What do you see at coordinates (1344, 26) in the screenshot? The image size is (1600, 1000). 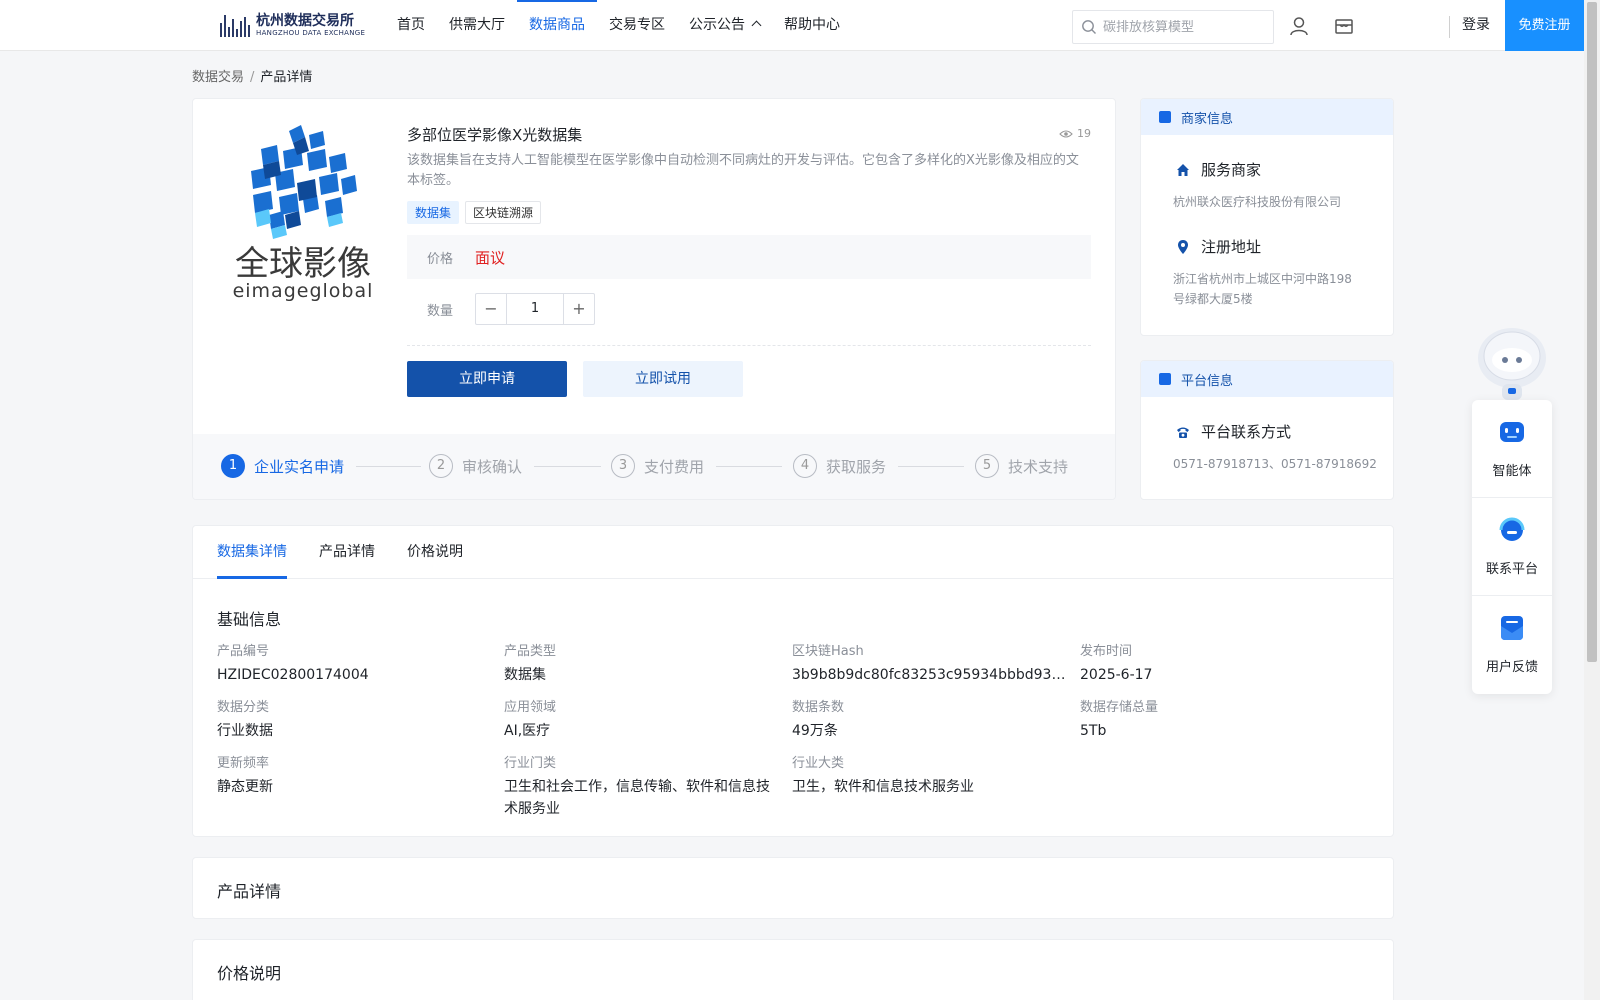 I see `shop-icon` at bounding box center [1344, 26].